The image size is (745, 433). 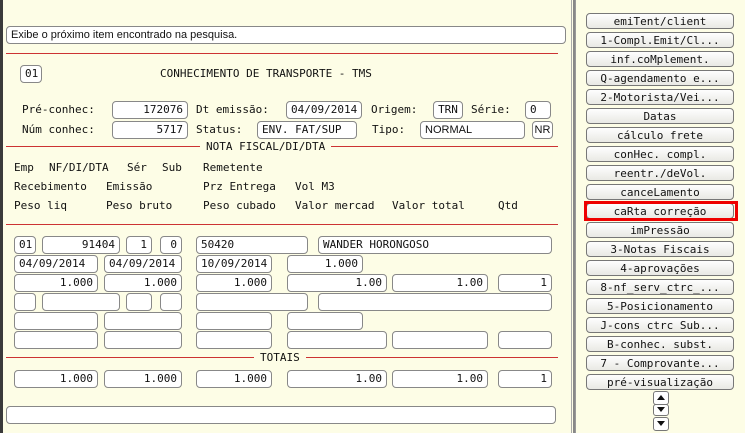 What do you see at coordinates (307, 130) in the screenshot?
I see `status-field: ENV. FAT/SUP` at bounding box center [307, 130].